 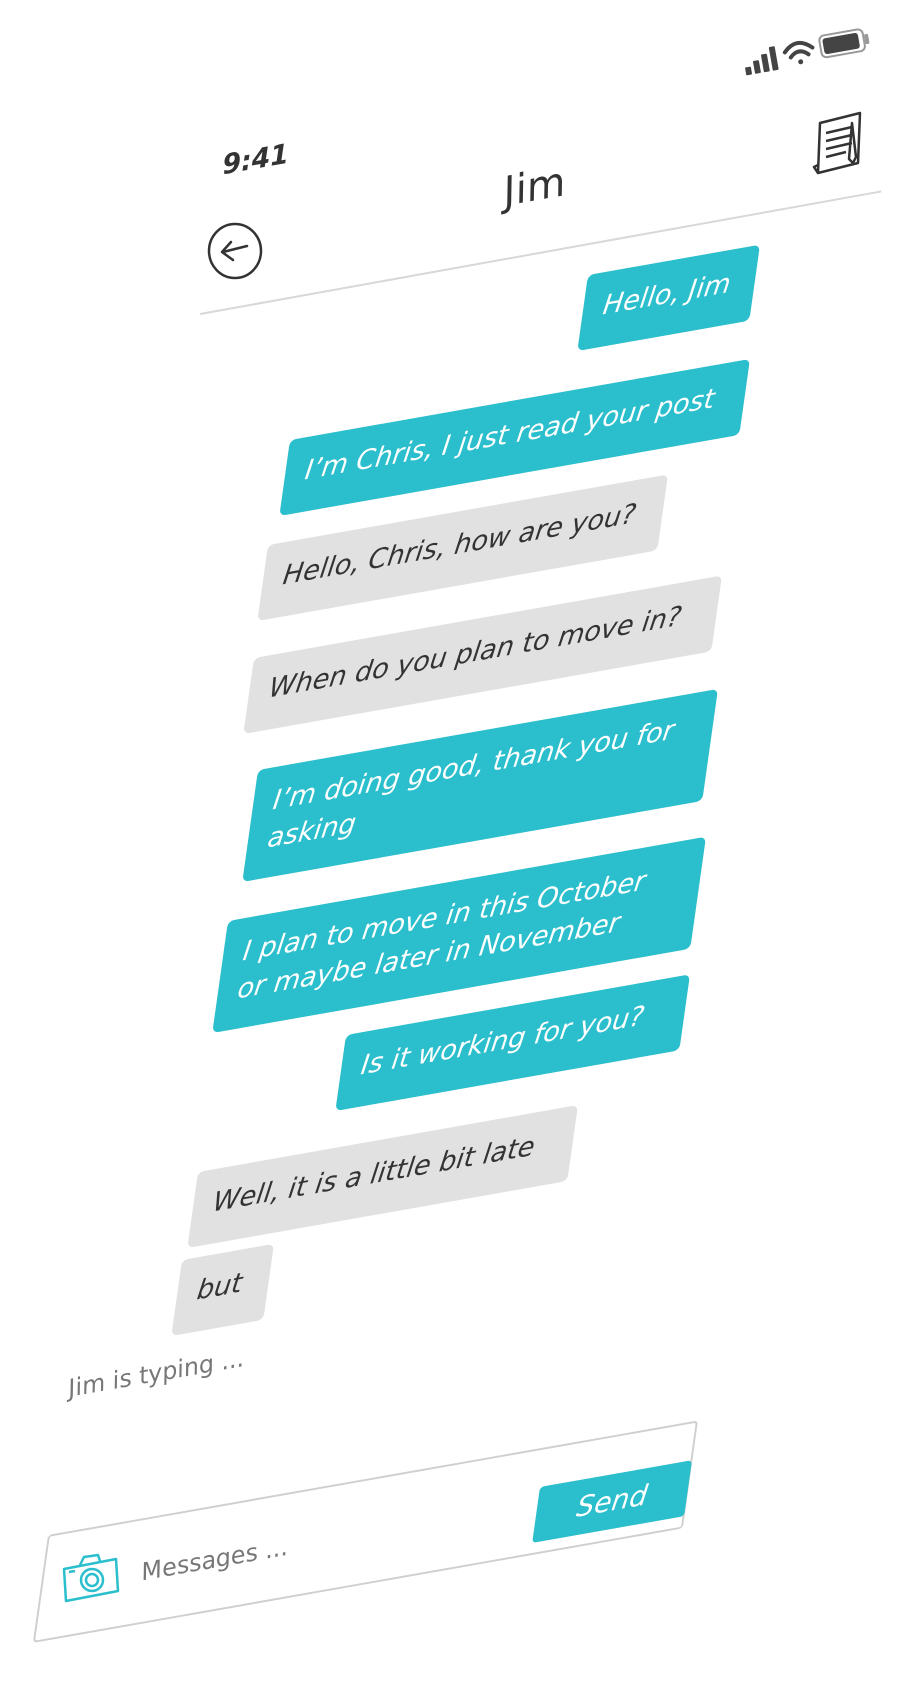 I want to click on message-bubble-sent: Hello, Jim, so click(x=668, y=297).